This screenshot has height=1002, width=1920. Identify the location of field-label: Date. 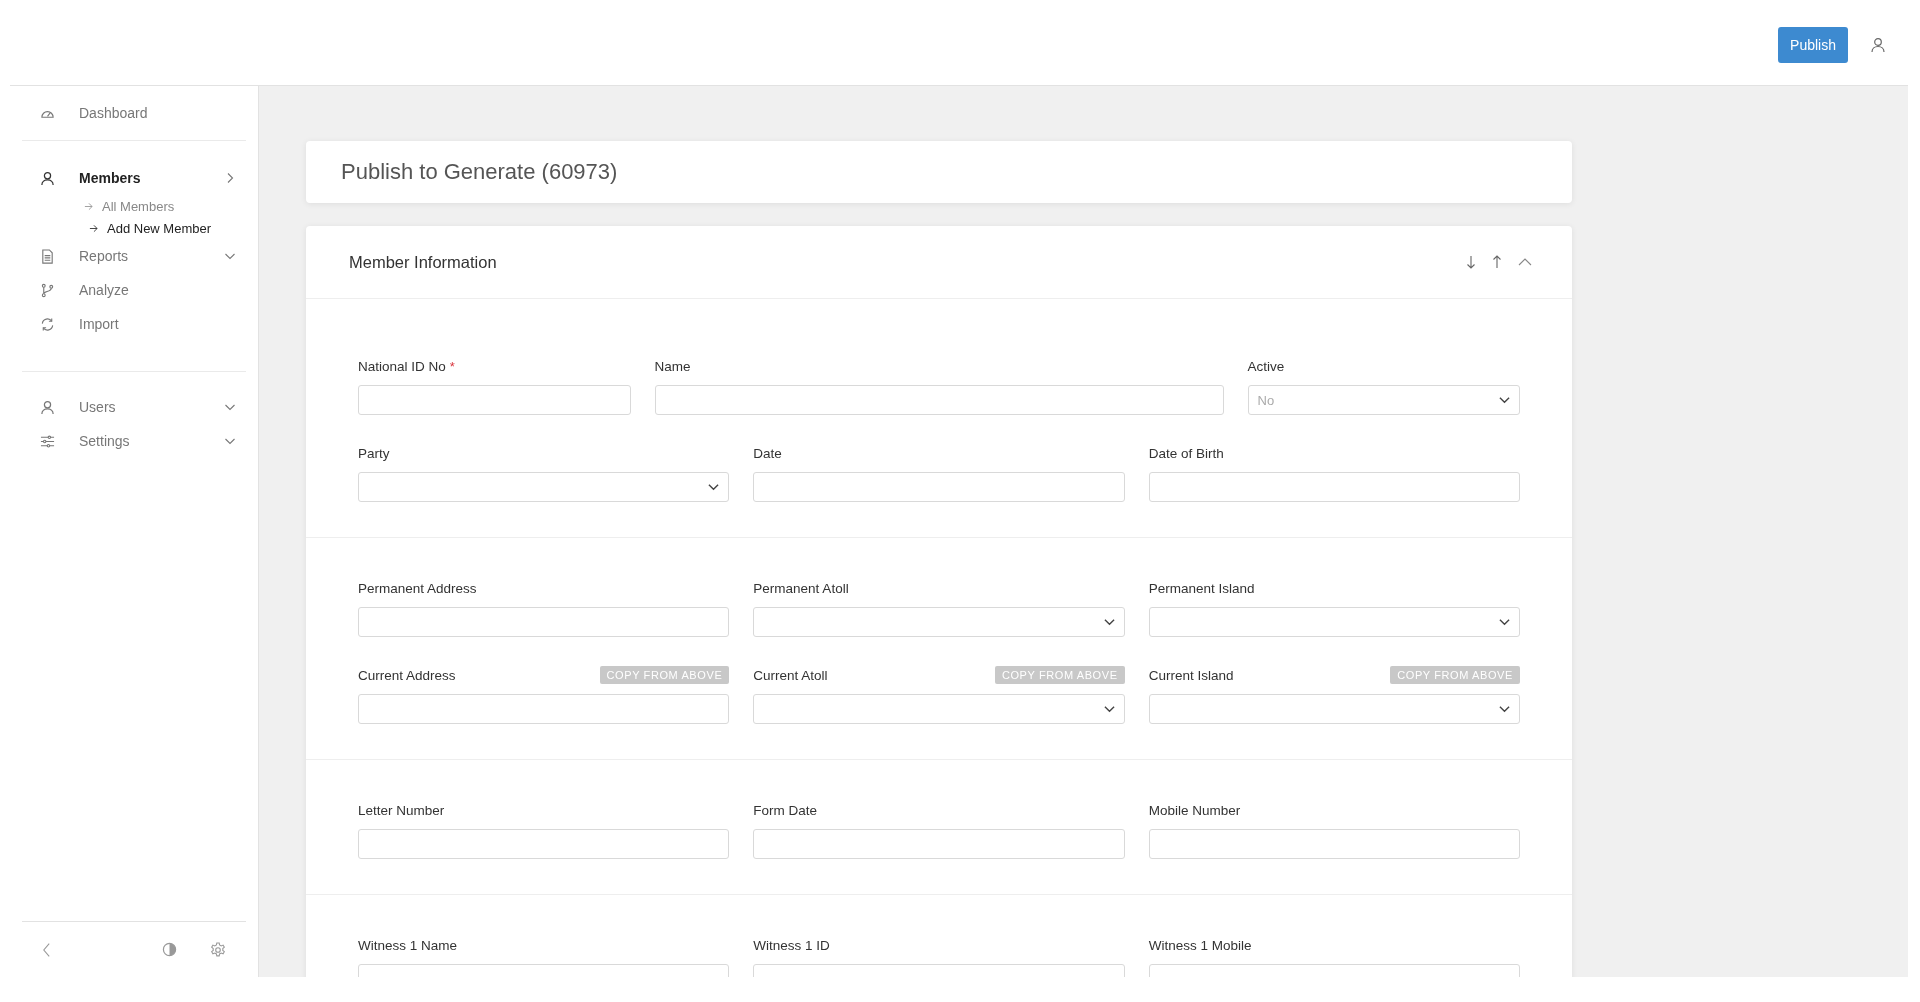
(767, 453).